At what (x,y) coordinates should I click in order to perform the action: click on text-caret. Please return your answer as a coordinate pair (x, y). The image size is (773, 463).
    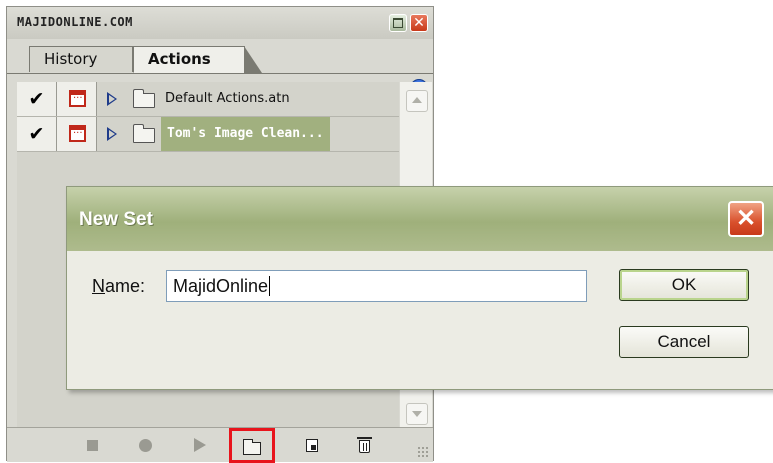
    Looking at the image, I should click on (270, 286).